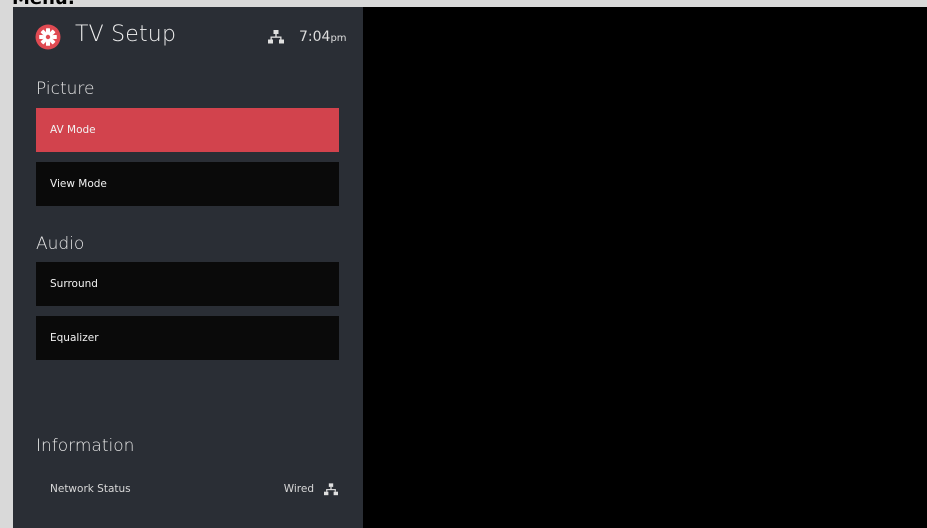 This screenshot has height=528, width=927. Describe the element at coordinates (187, 130) in the screenshot. I see `menu-item-av-mode: AV Mode` at that location.